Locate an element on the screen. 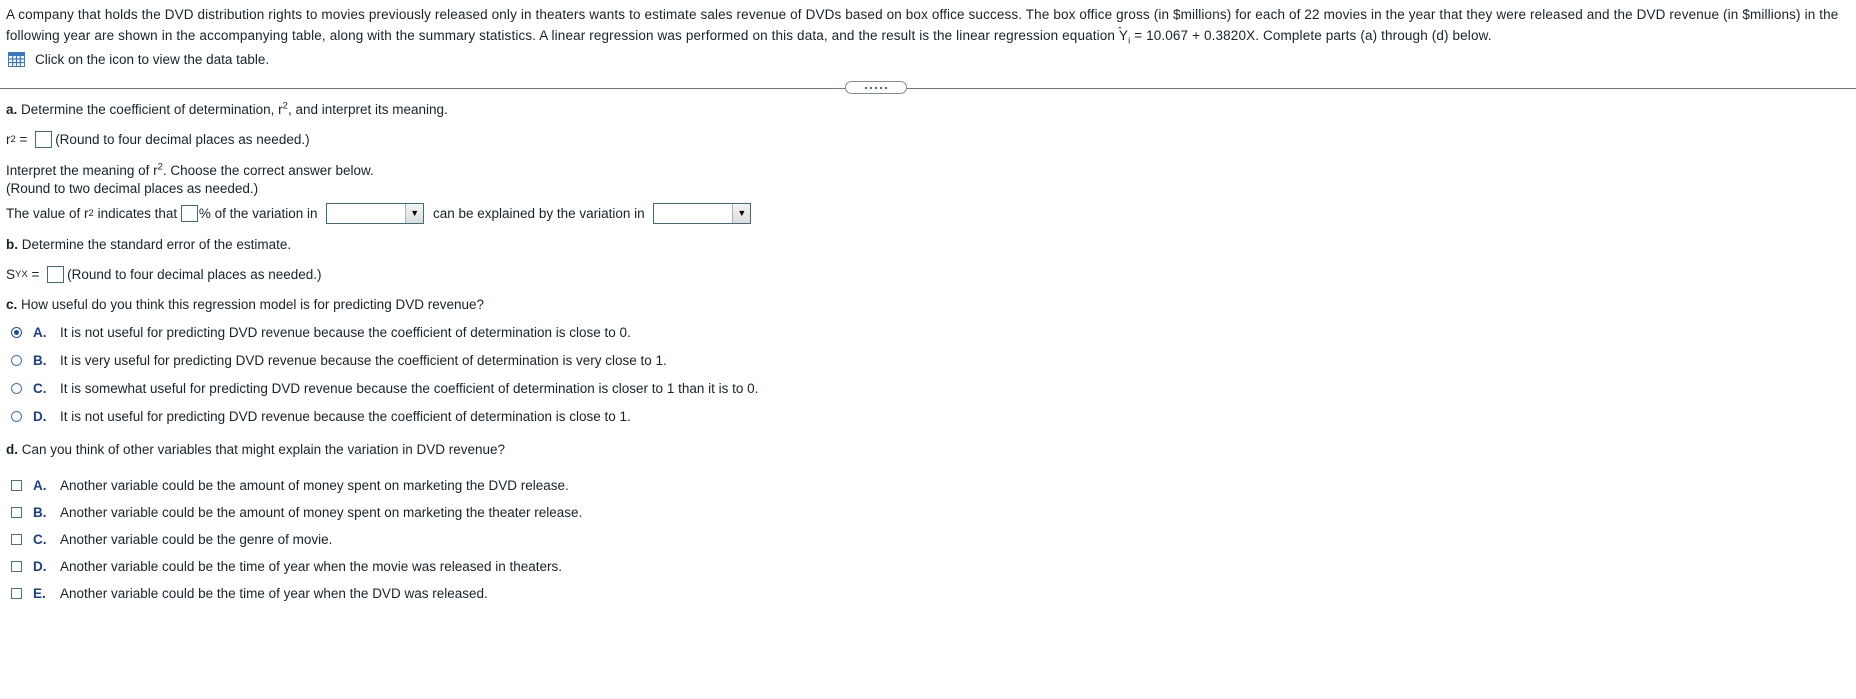 The height and width of the screenshot is (699, 1856). radio-option-a-letter: A. is located at coordinates (40, 332).